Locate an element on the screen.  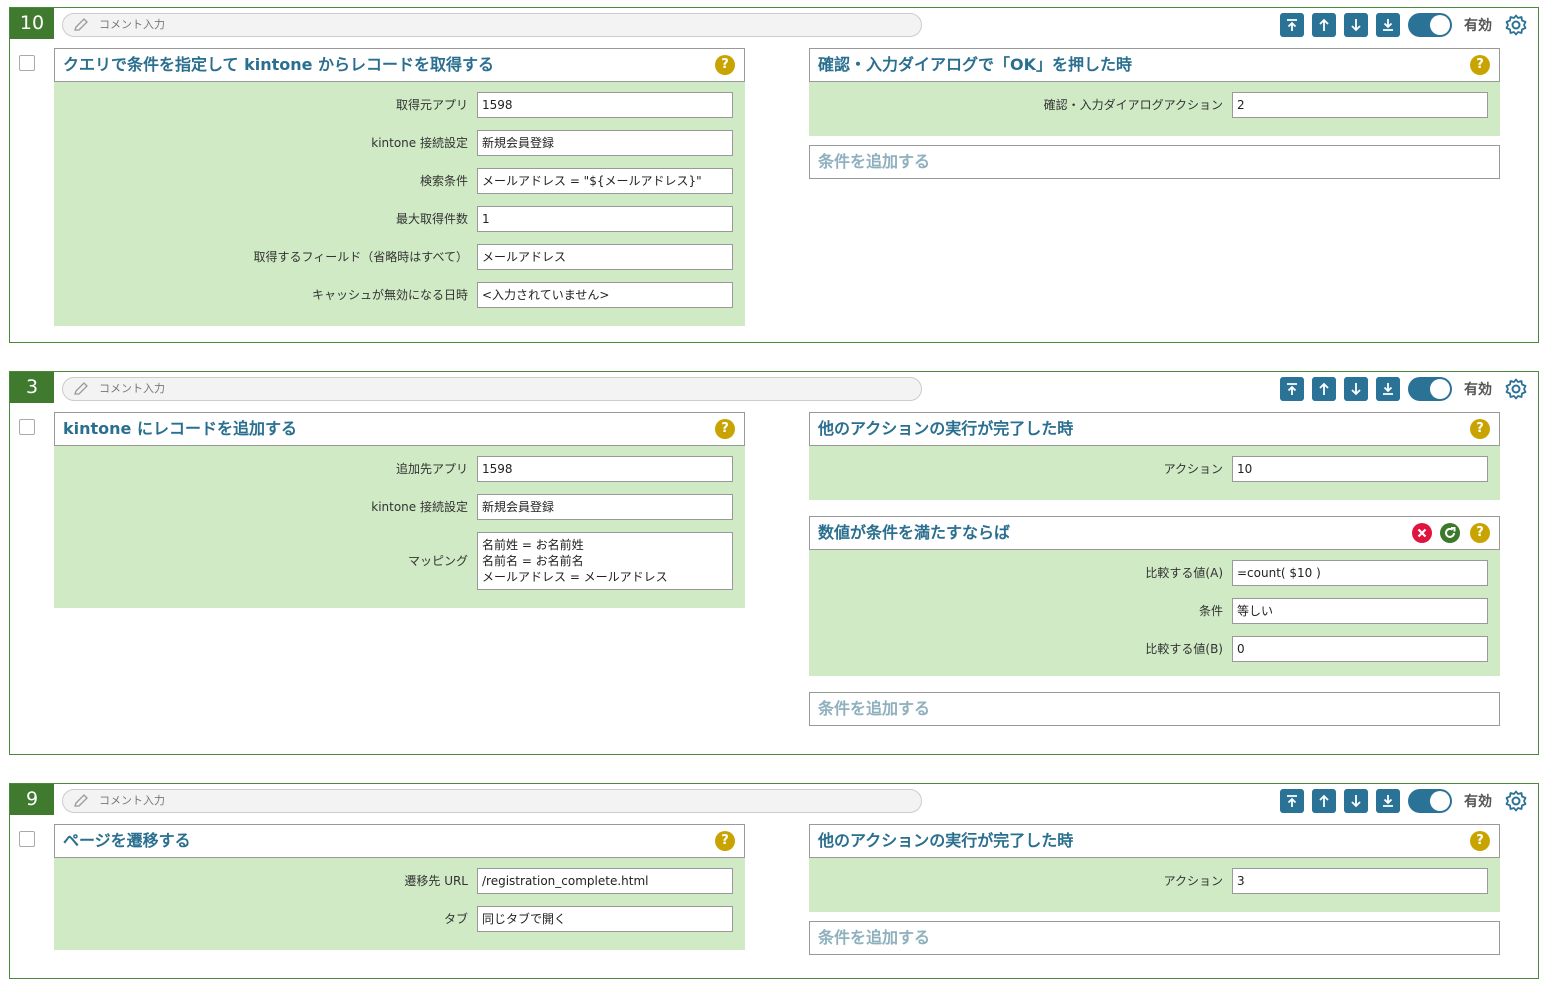
field-label: 追加先アプリ is located at coordinates (431, 469).